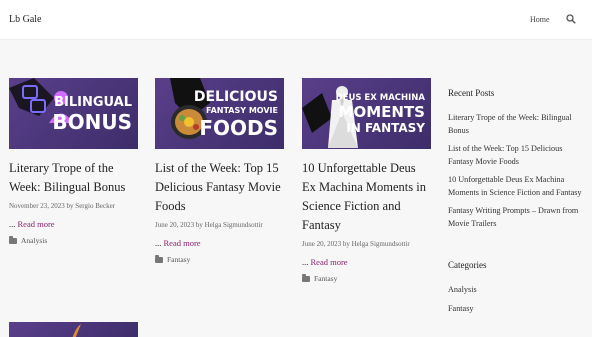 This screenshot has width=592, height=337. Describe the element at coordinates (380, 98) in the screenshot. I see `thumb-line: DEUS EX MACHINA` at that location.